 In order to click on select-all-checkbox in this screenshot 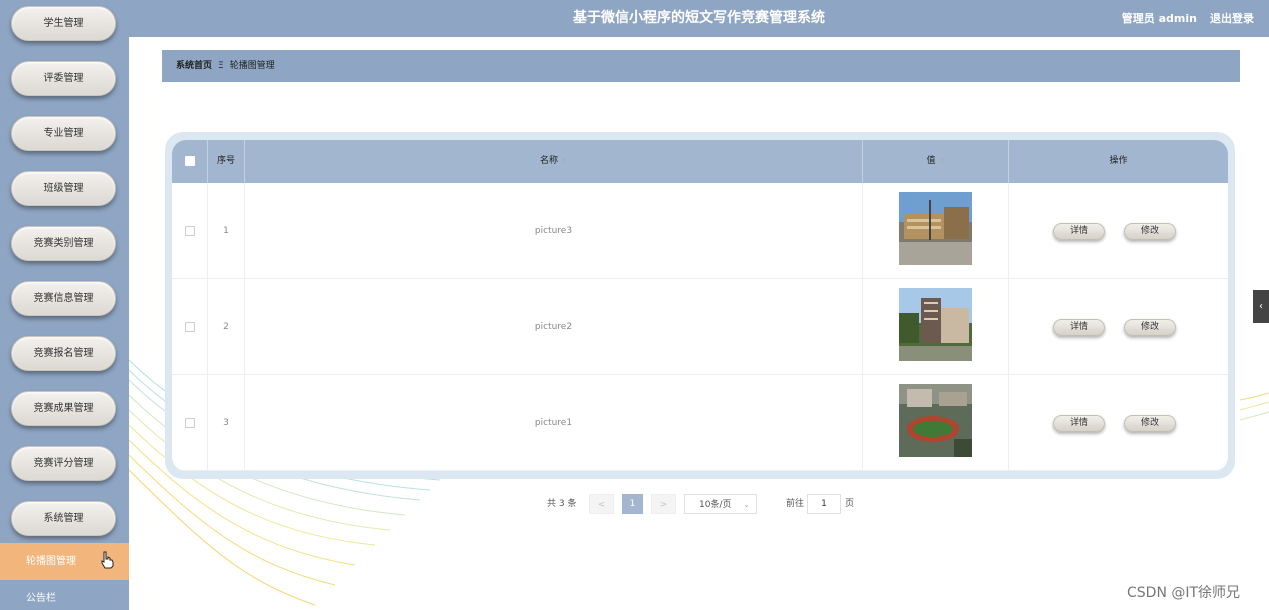, I will do `click(189, 160)`.